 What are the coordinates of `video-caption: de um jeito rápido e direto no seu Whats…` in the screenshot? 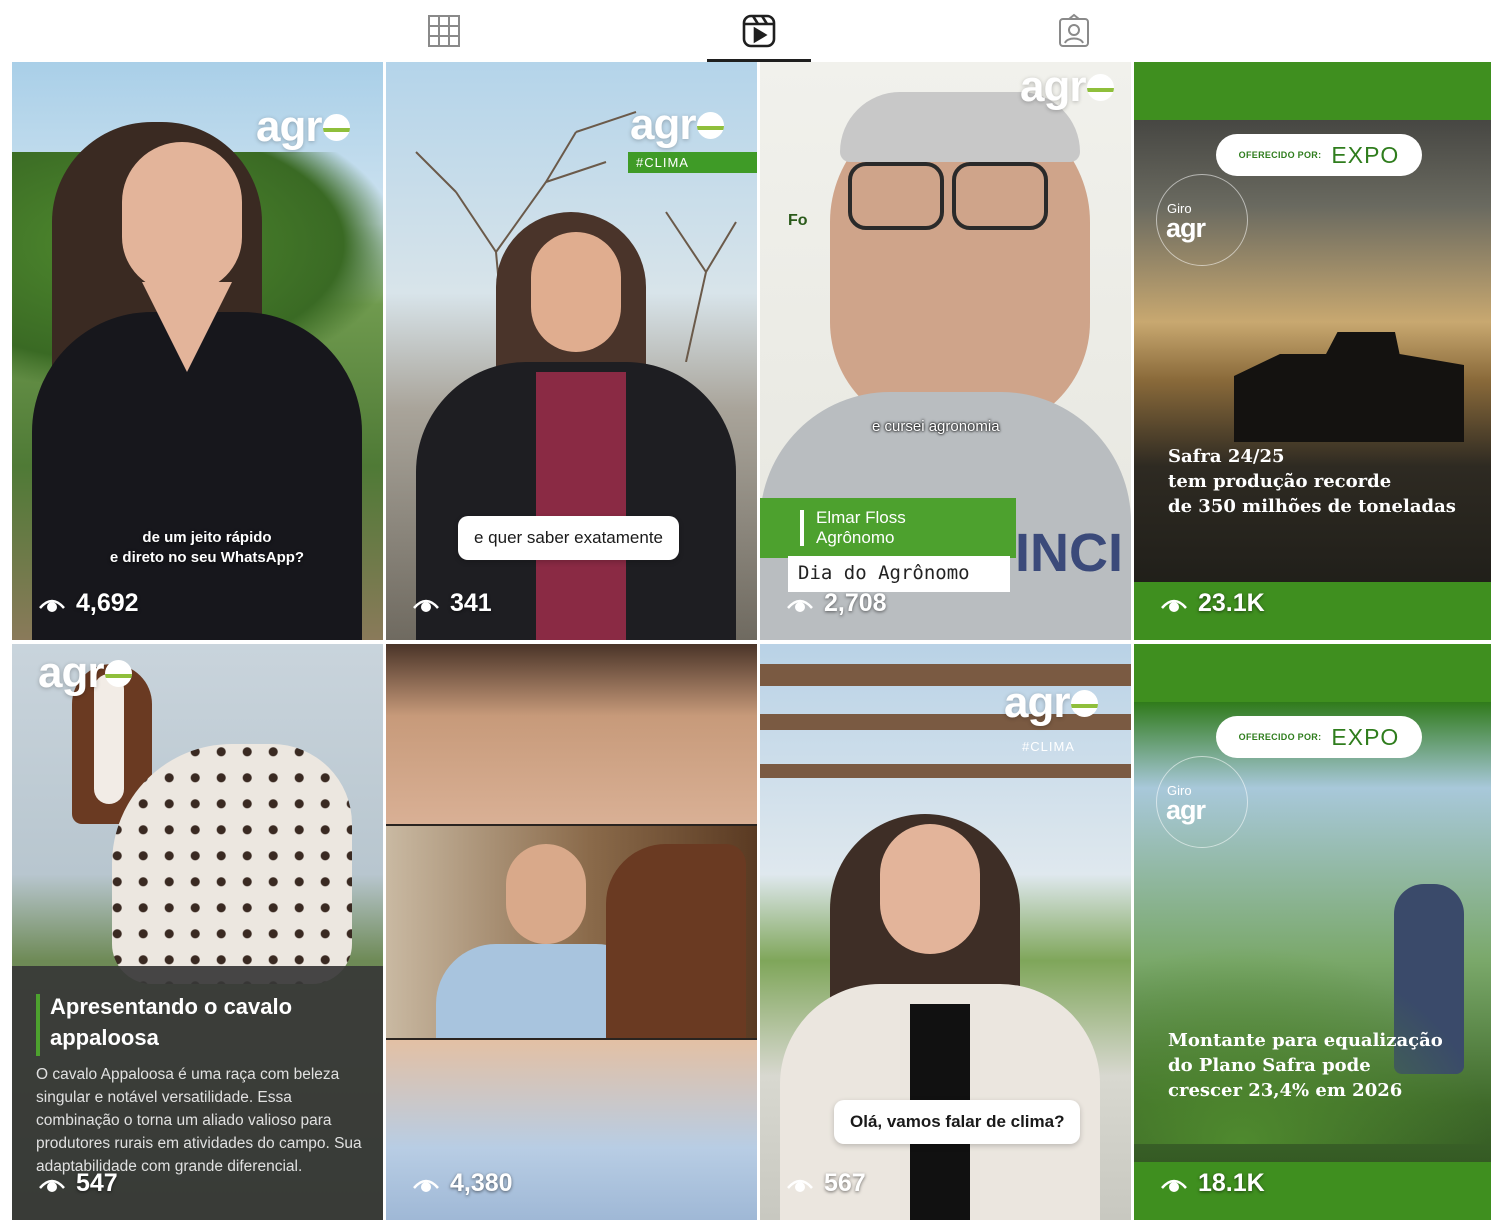 It's located at (207, 548).